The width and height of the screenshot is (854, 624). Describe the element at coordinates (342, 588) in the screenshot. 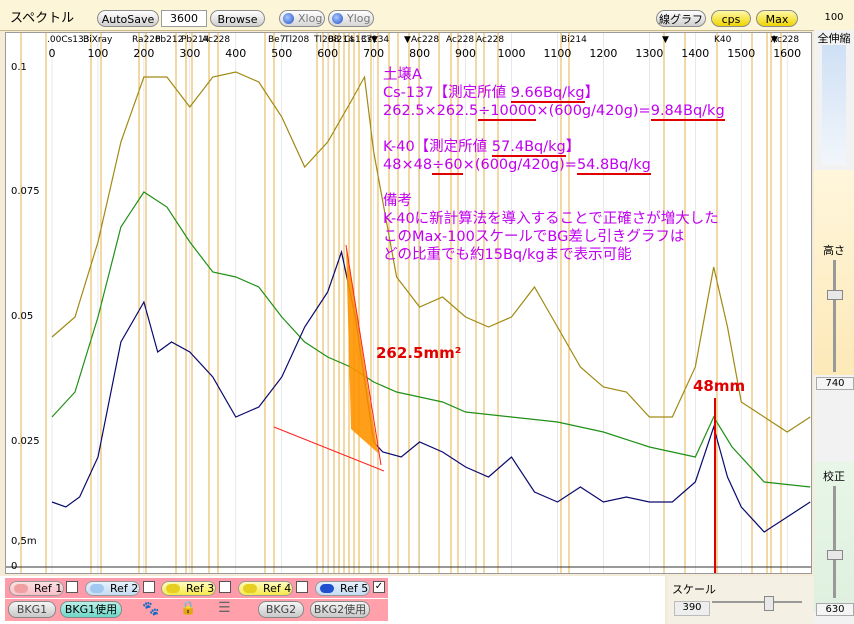

I see `ref-5-button: Ref 5` at that location.